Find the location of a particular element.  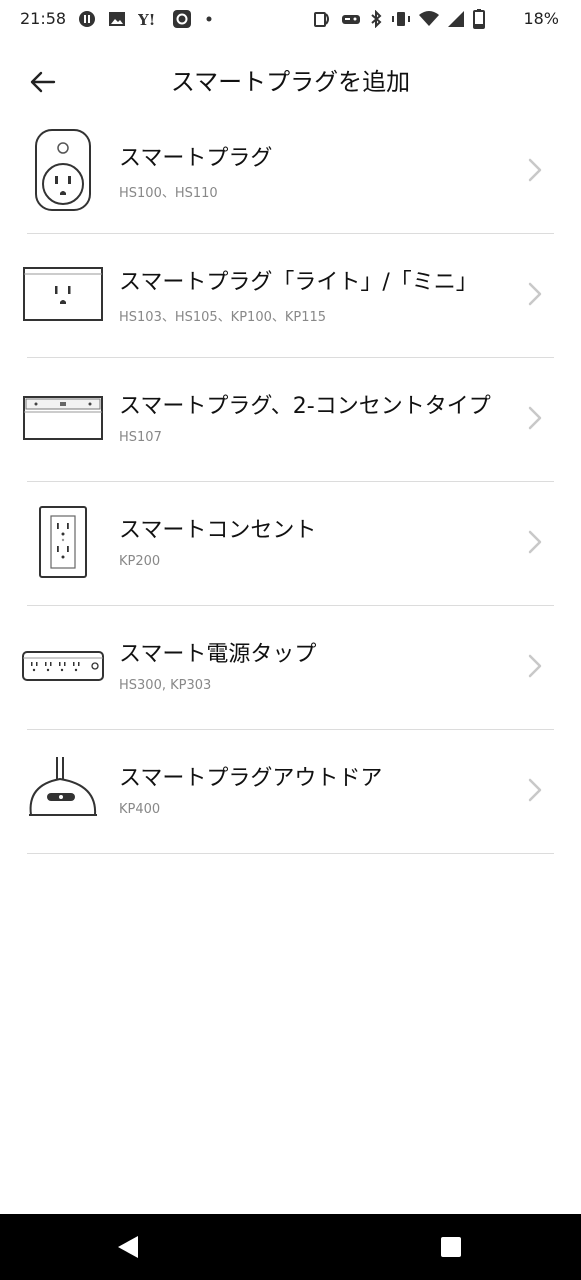

device-models: KP400 is located at coordinates (140, 809).